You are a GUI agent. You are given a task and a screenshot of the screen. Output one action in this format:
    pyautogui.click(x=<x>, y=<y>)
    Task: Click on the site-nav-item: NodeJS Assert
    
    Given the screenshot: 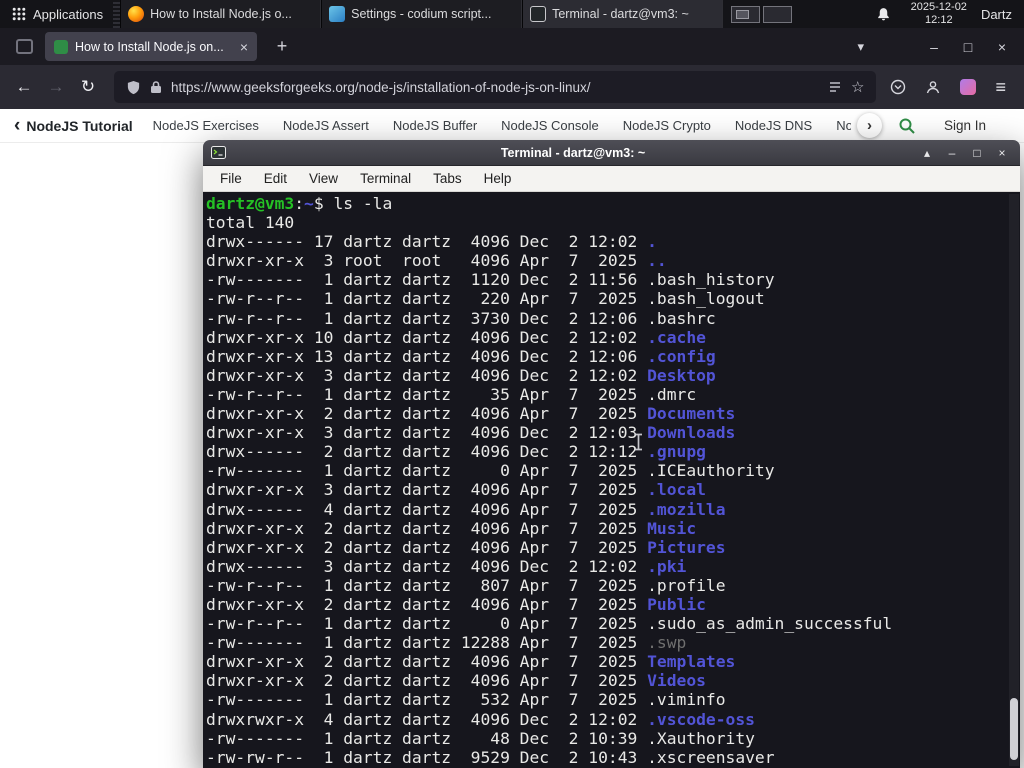 What is the action you would take?
    pyautogui.click(x=326, y=125)
    